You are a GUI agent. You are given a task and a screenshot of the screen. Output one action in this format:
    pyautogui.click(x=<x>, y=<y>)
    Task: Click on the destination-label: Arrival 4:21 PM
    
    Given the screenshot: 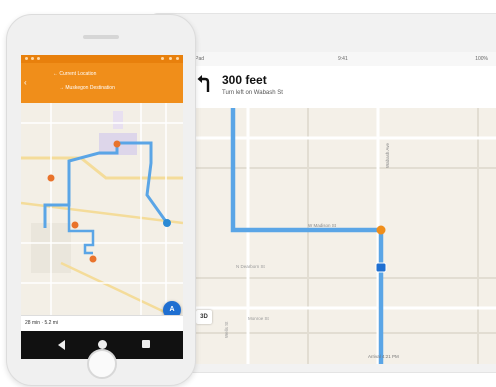 What is the action you would take?
    pyautogui.click(x=383, y=356)
    